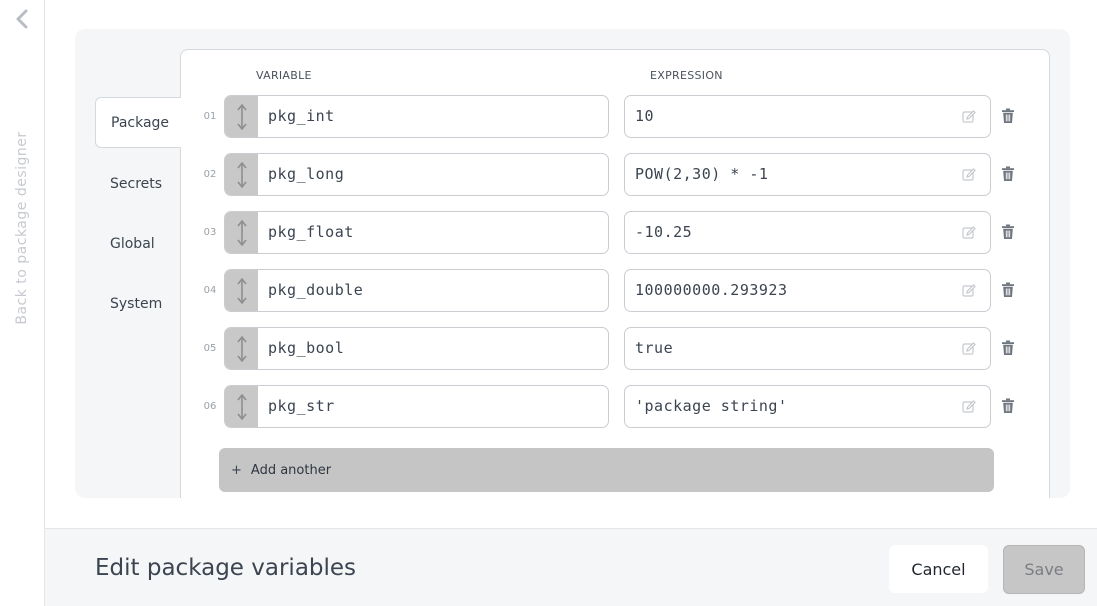 This screenshot has height=606, width=1097. Describe the element at coordinates (236, 470) in the screenshot. I see `plus-icon: +` at that location.